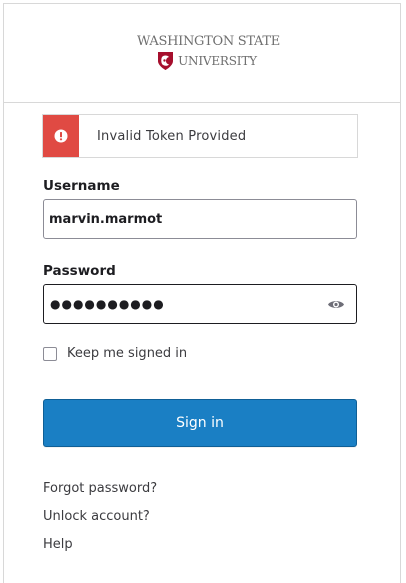 This screenshot has height=583, width=406. I want to click on shield-icon, so click(166, 61).